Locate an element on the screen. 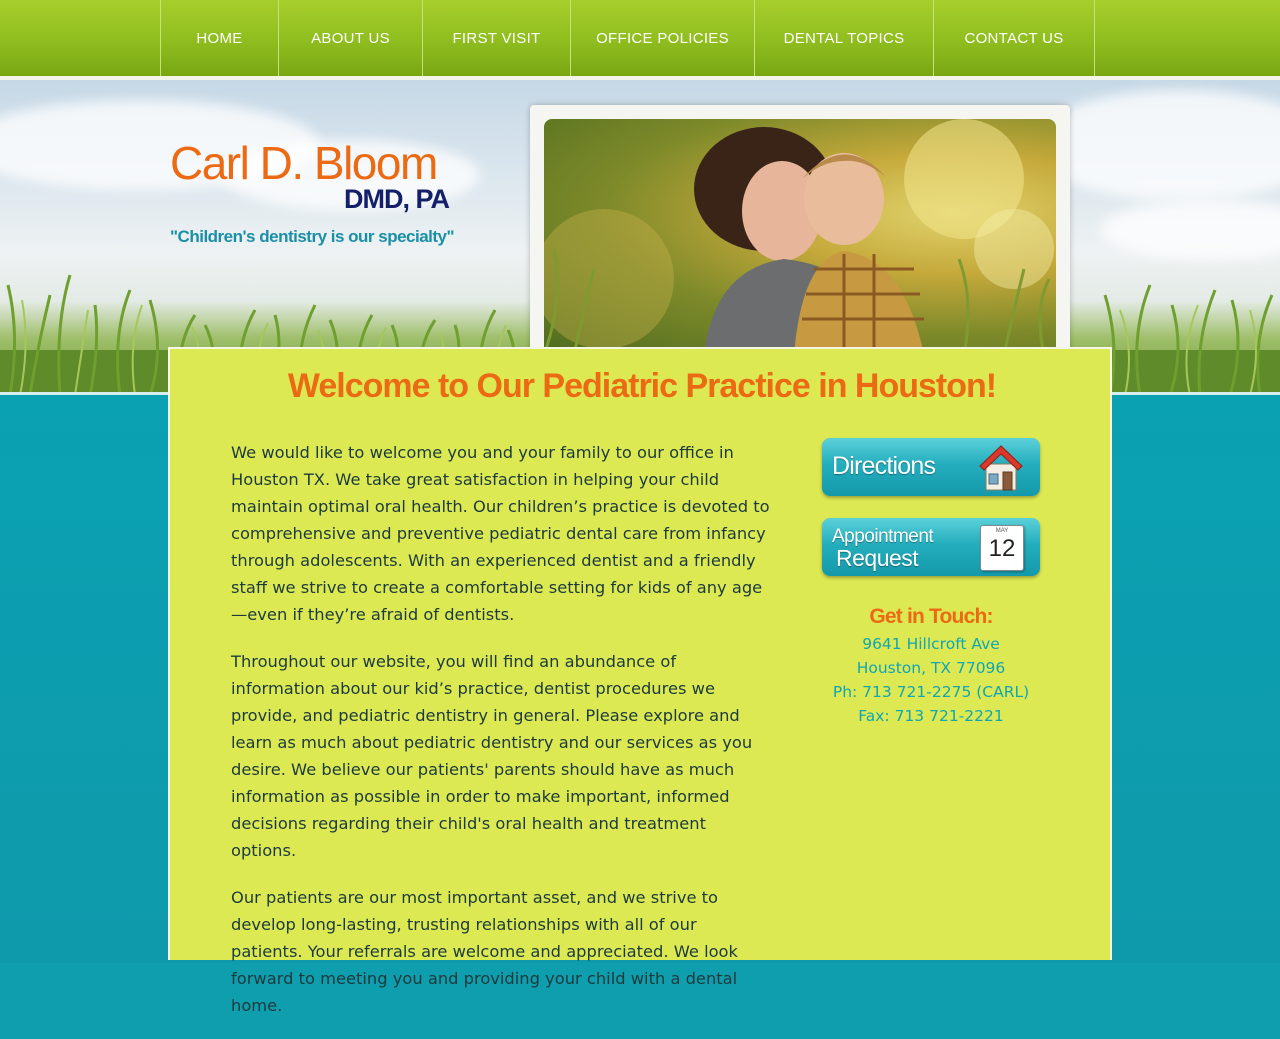 This screenshot has height=1039, width=1280. hero-photo-mother-and-child is located at coordinates (800, 237).